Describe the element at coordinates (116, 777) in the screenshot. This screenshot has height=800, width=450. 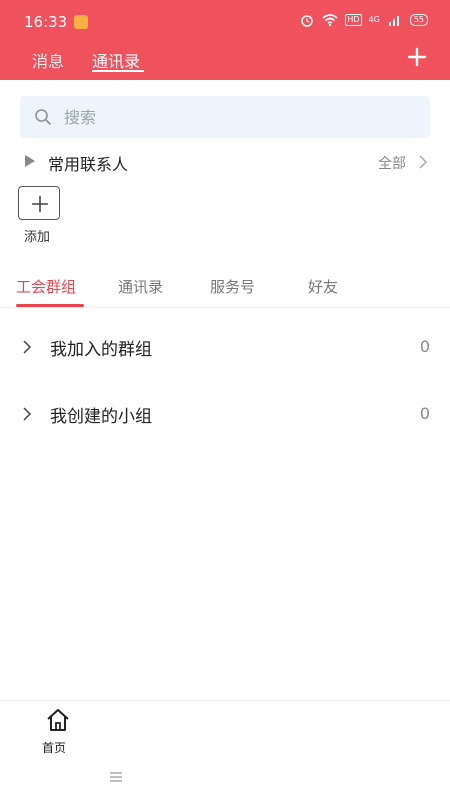
I see `menu-gesture-icon` at that location.